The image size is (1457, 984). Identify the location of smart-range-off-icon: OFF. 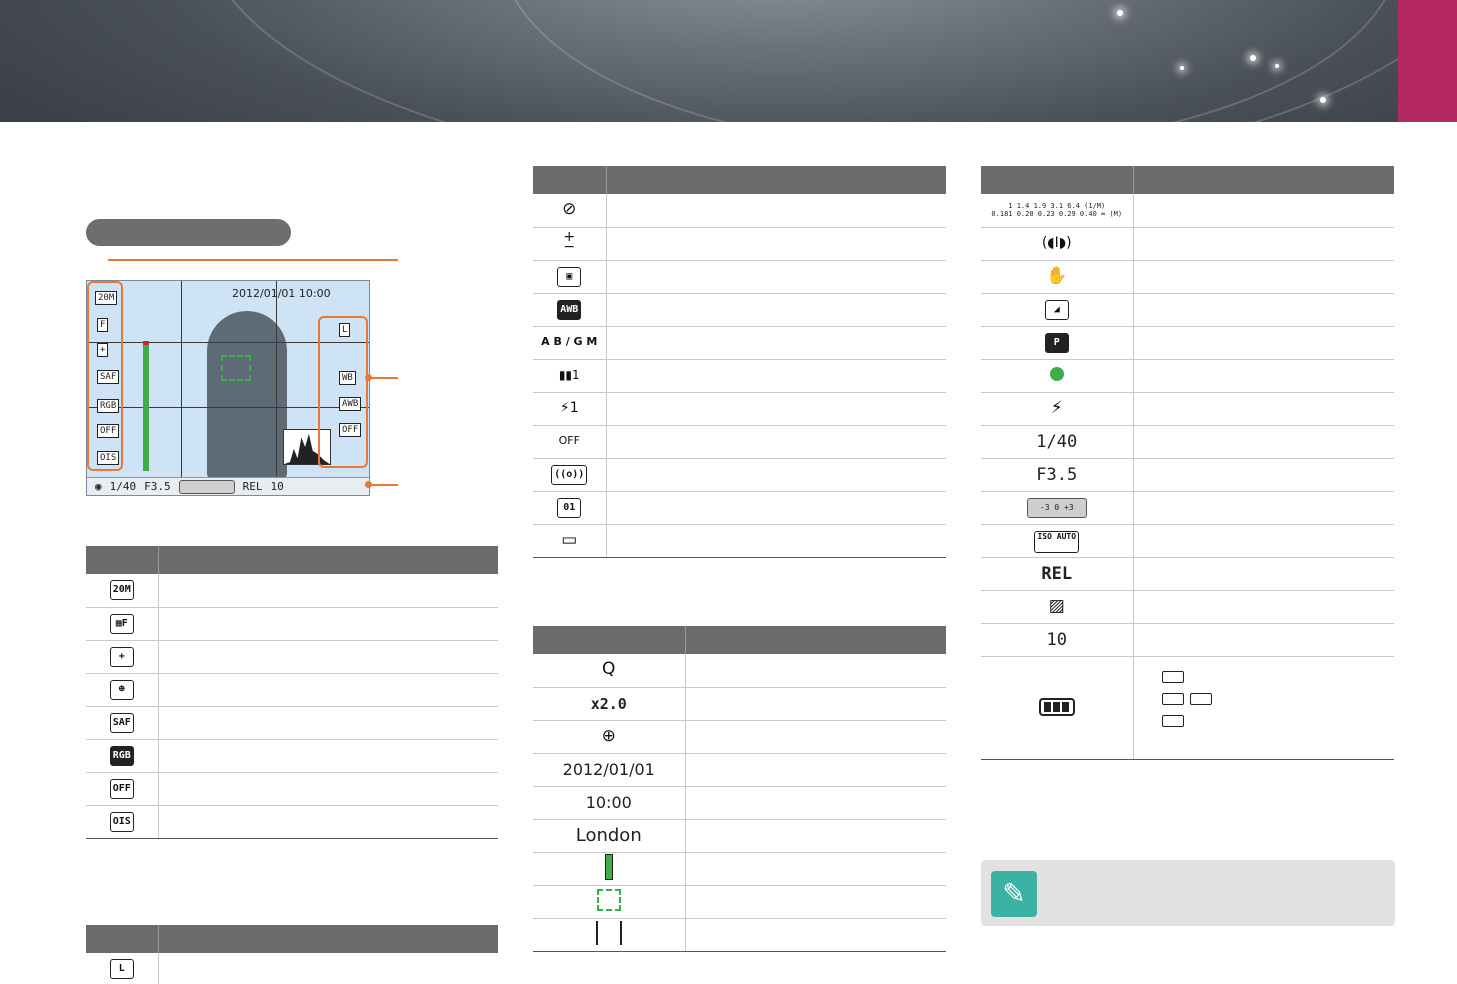
(121, 788).